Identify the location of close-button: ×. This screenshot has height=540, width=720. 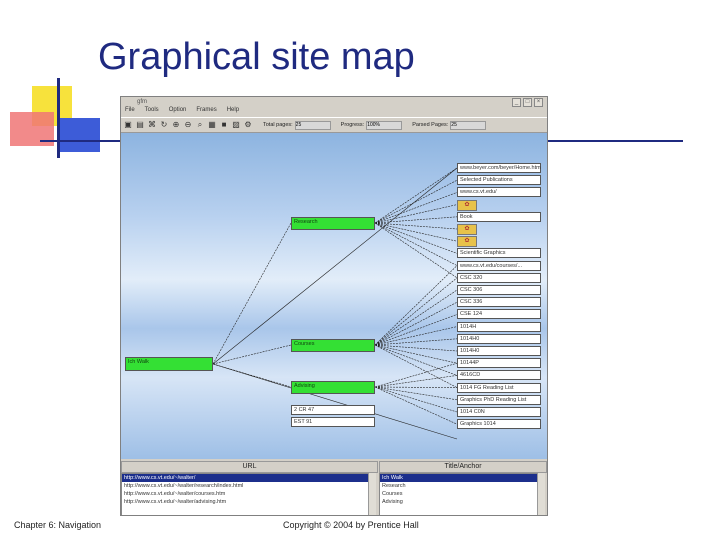
(538, 102).